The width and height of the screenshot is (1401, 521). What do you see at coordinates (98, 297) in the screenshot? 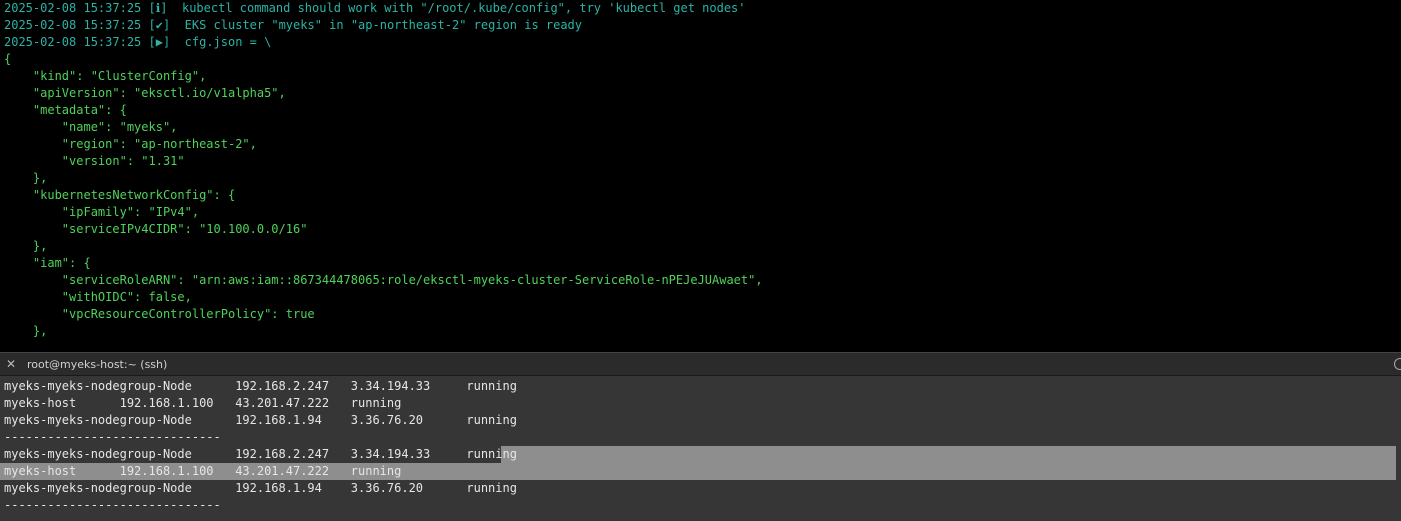
I see `json-line: "withOIDC": false,` at bounding box center [98, 297].